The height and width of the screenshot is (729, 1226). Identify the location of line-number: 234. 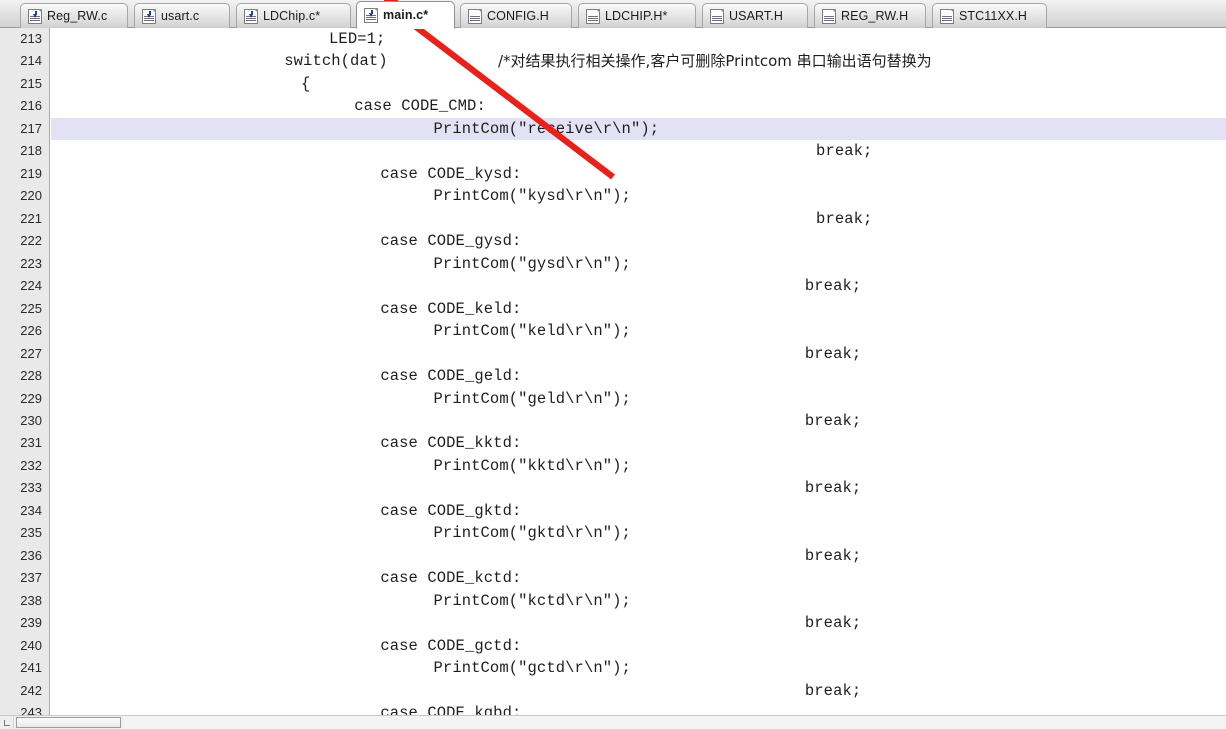
(31, 510).